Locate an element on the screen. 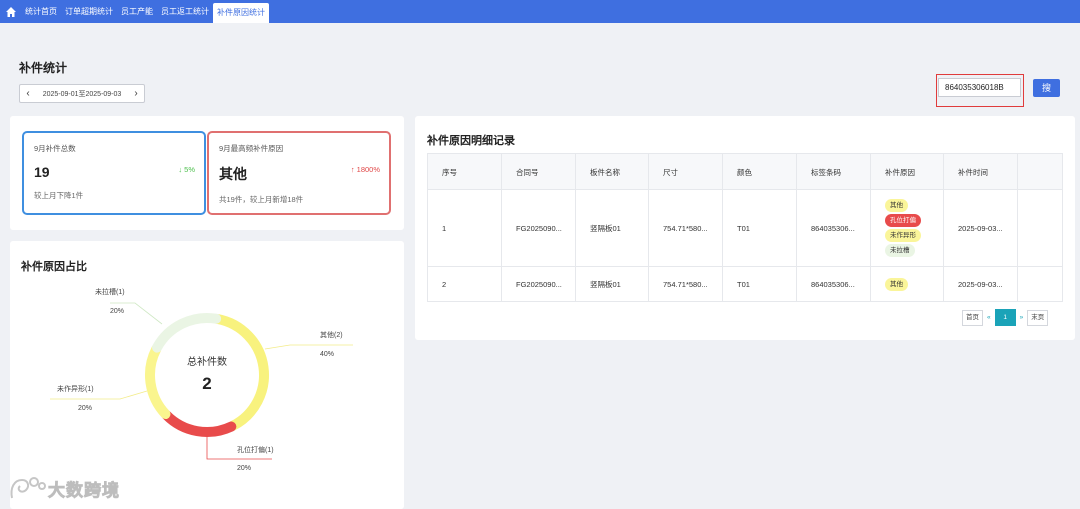 The image size is (1080, 509). stat-sub: 共19件，较上月新增18件 is located at coordinates (261, 199).